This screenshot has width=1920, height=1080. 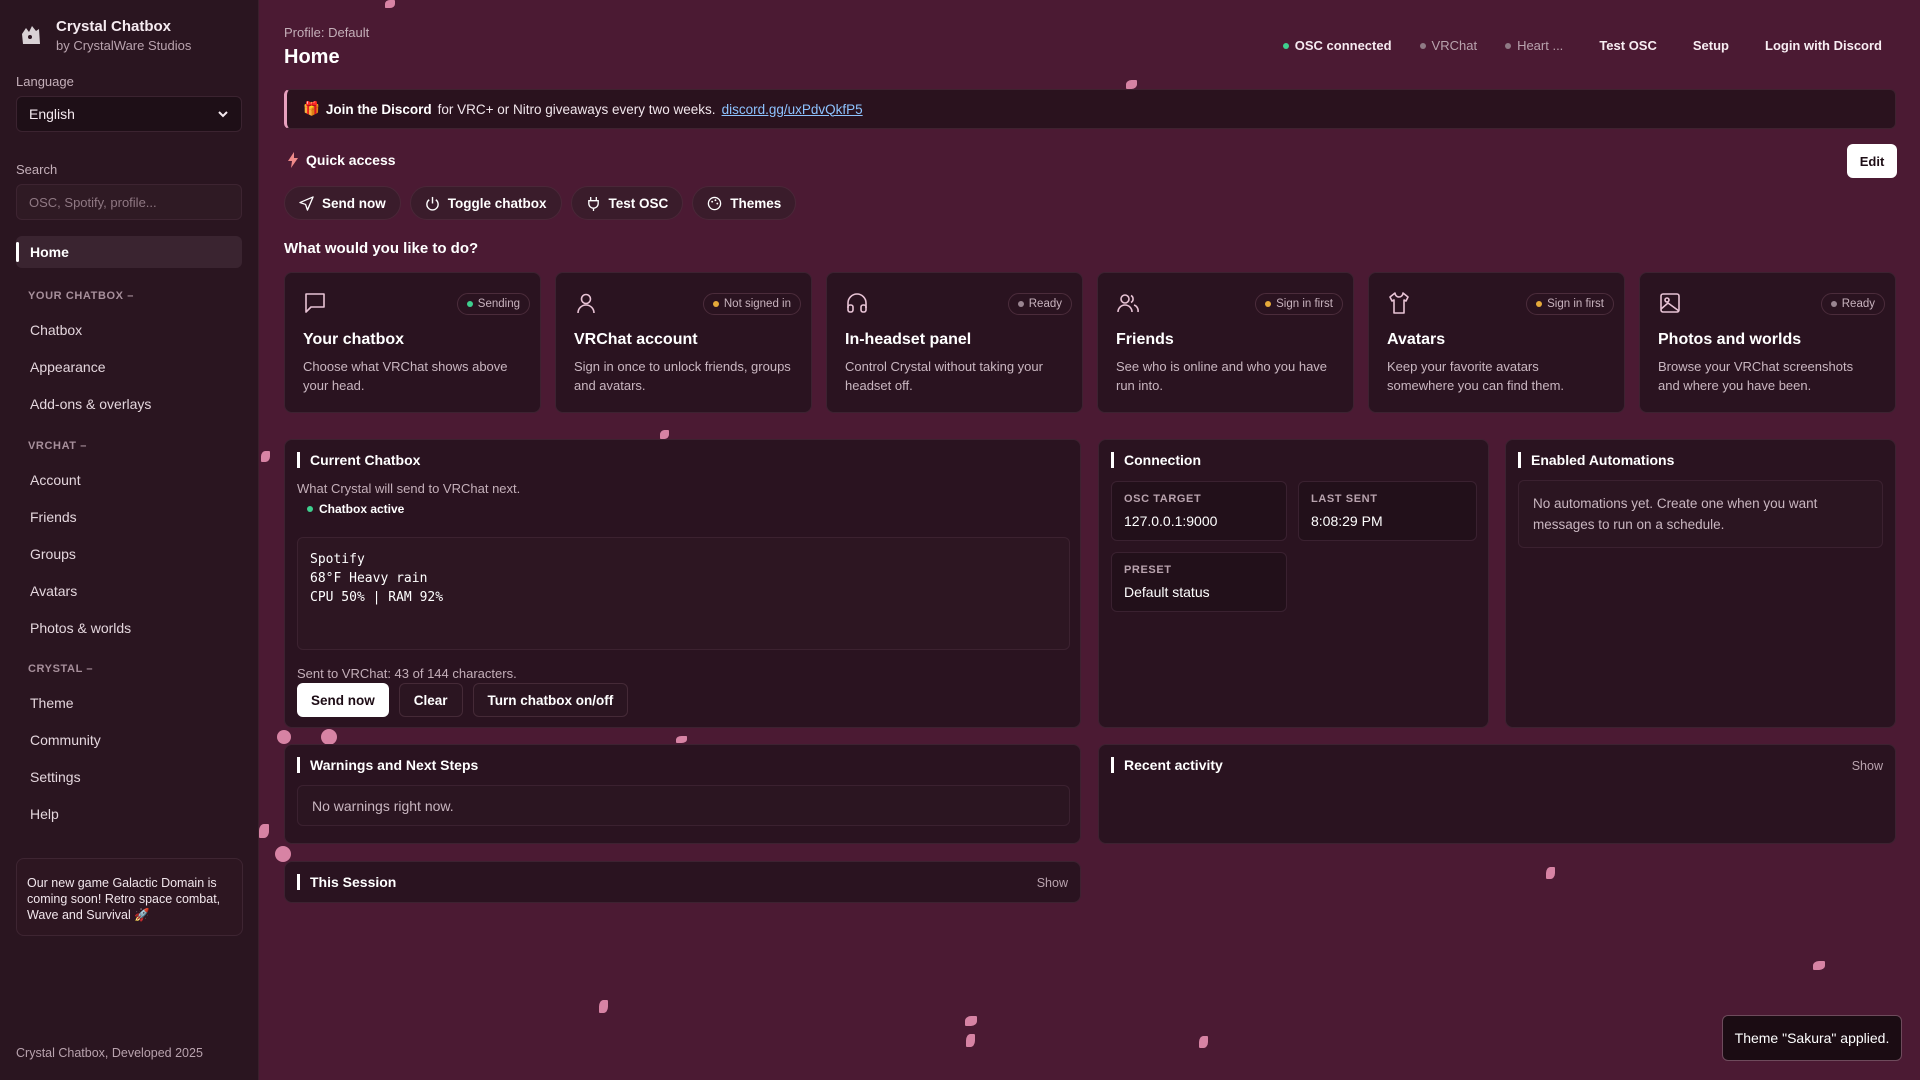 I want to click on panel-title: Current Chatbox, so click(x=358, y=460).